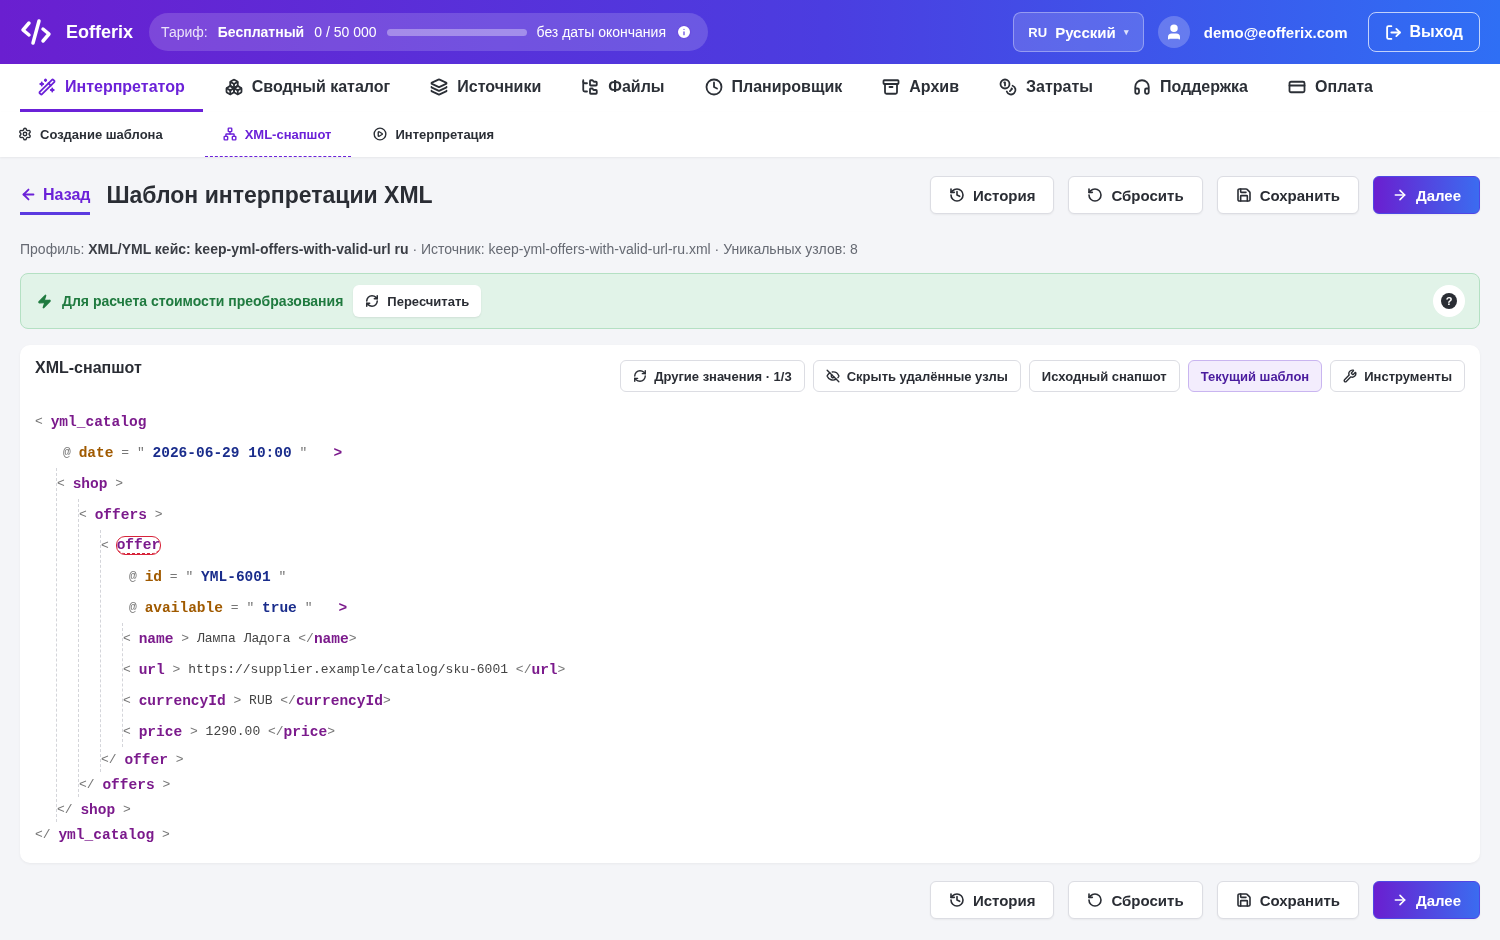 This screenshot has height=940, width=1500. I want to click on brand-name: Eofferix, so click(100, 32).